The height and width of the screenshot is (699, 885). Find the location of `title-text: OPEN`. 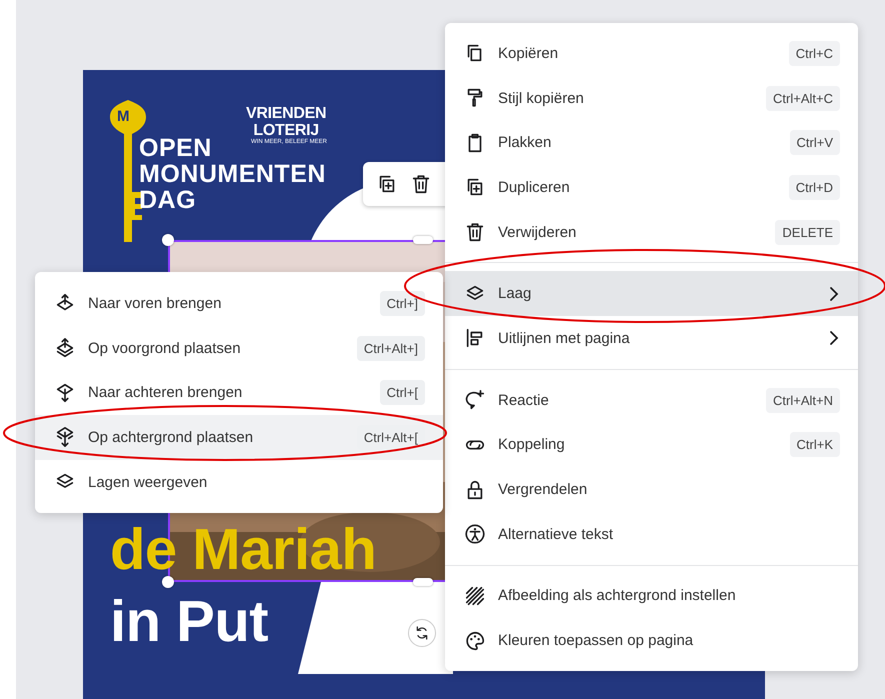

title-text: OPEN is located at coordinates (175, 148).